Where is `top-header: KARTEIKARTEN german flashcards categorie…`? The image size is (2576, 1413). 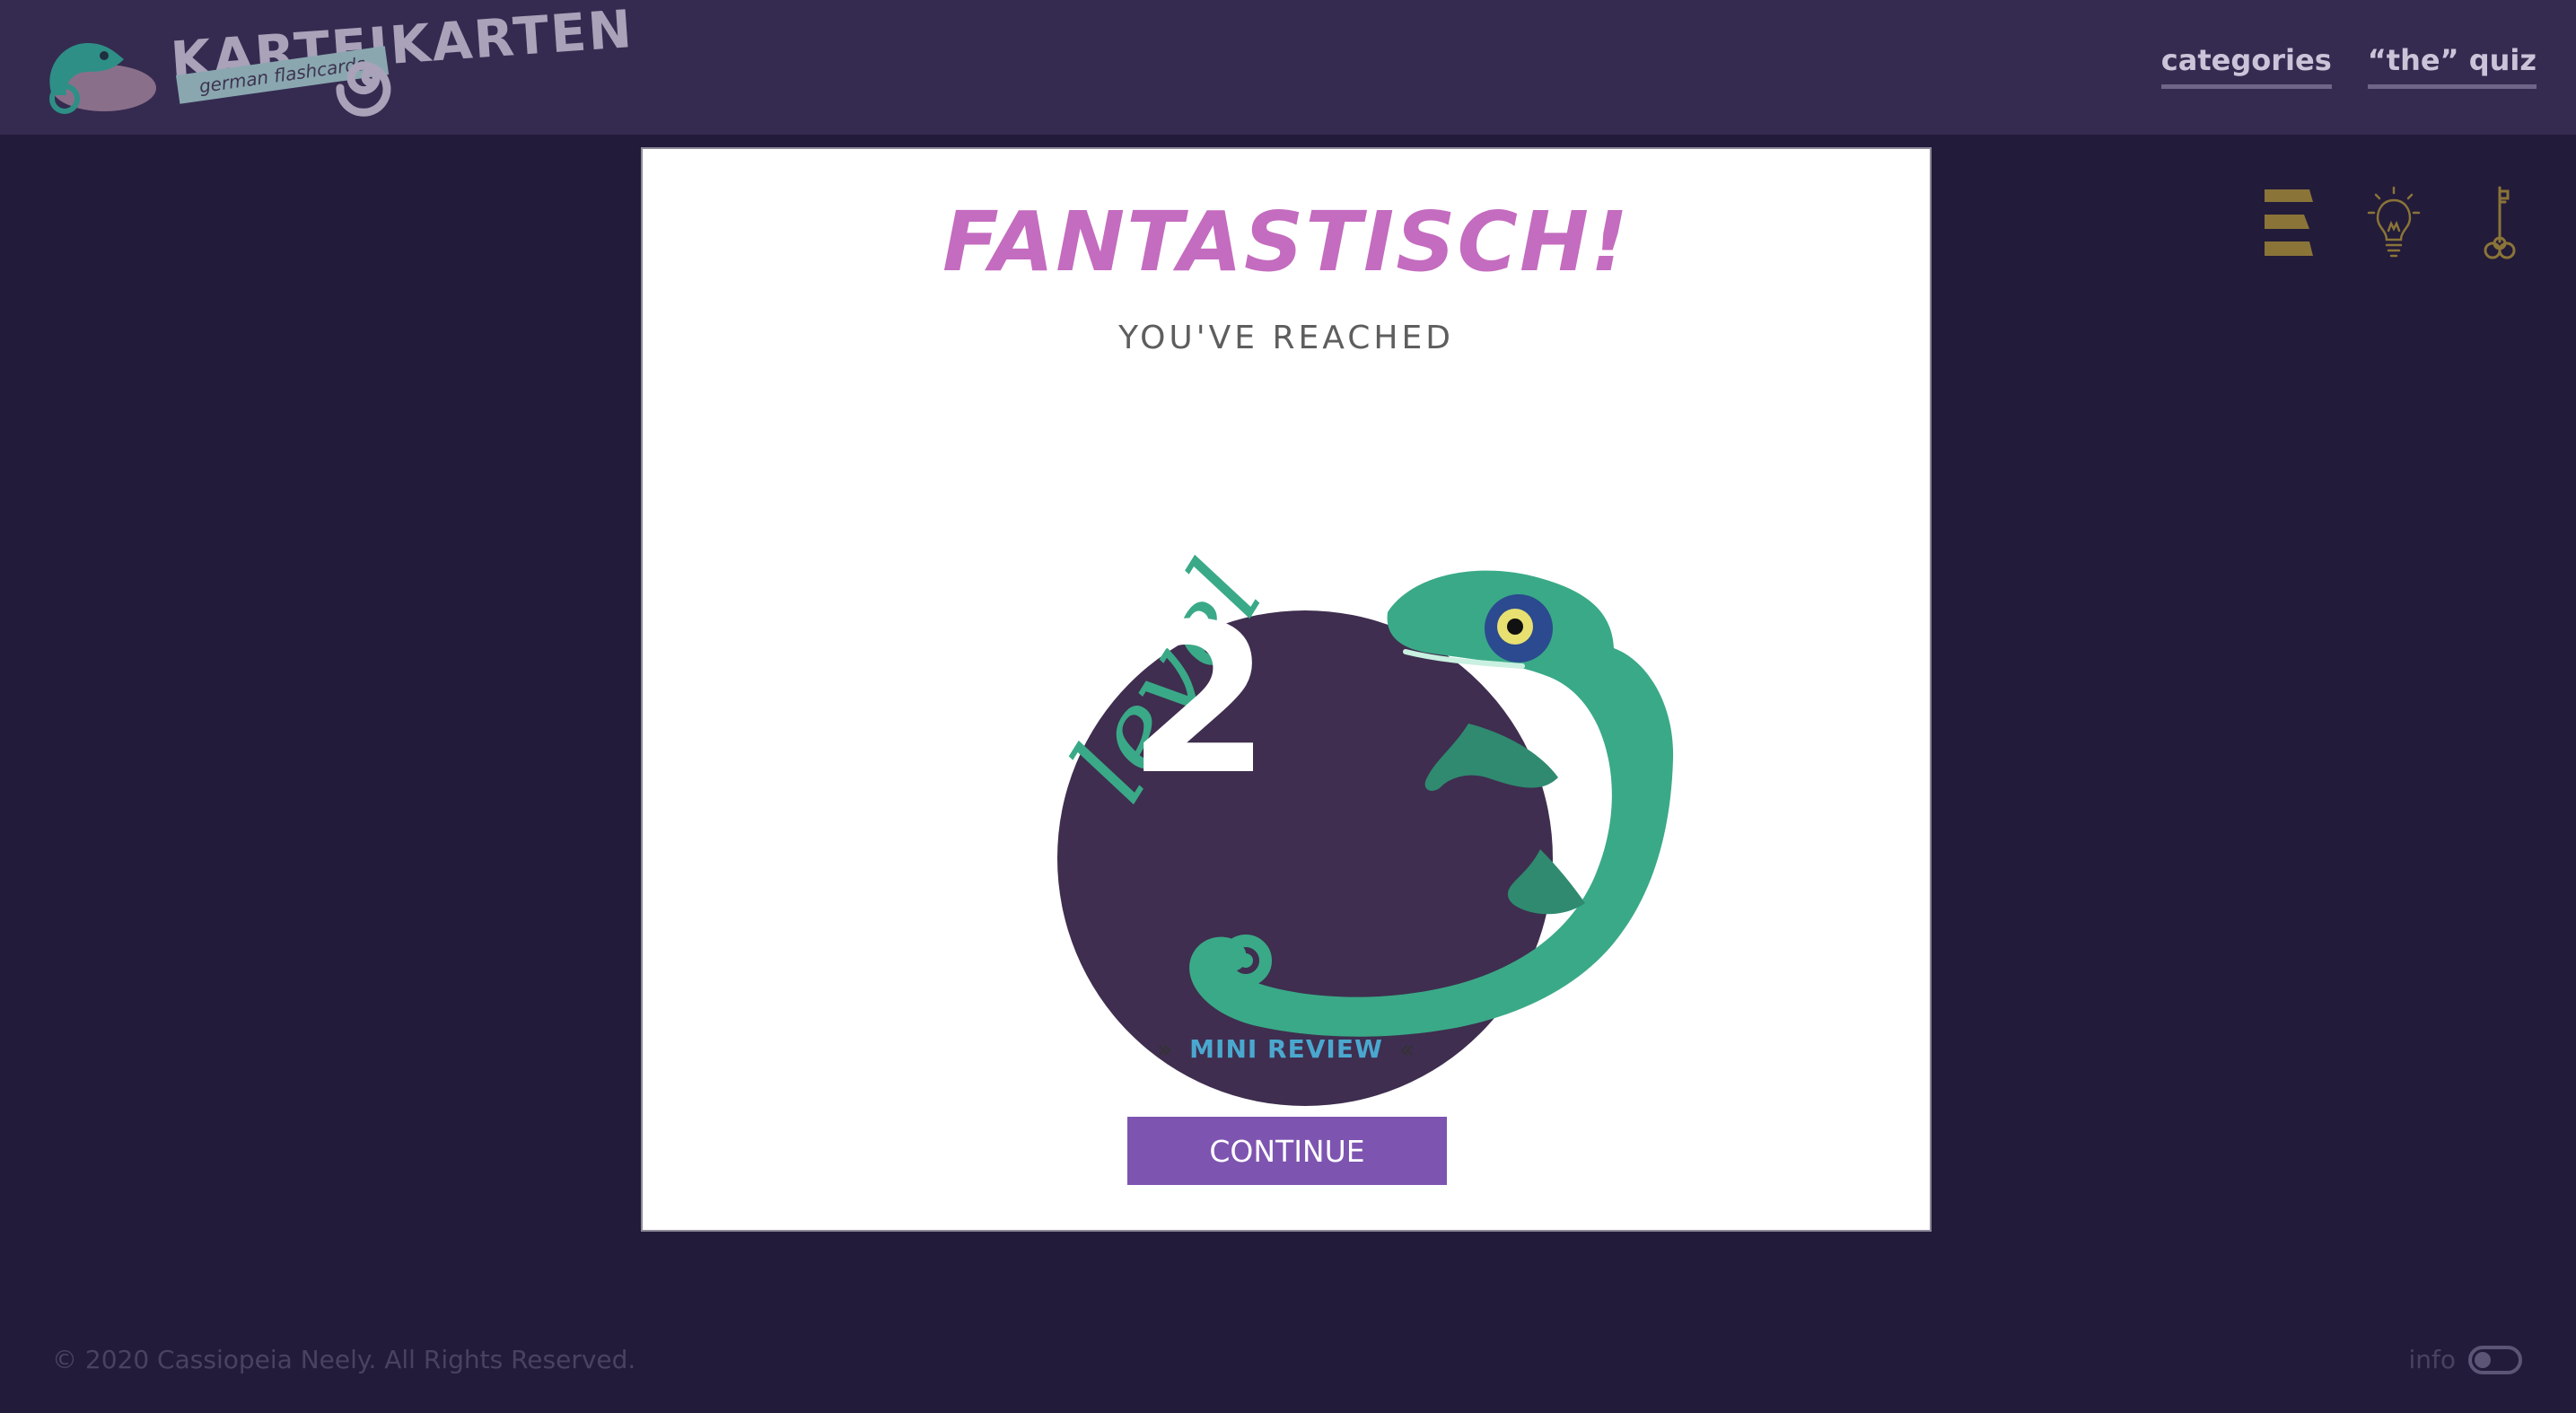
top-header: KARTEIKARTEN german flashcards categorie… is located at coordinates (1288, 67).